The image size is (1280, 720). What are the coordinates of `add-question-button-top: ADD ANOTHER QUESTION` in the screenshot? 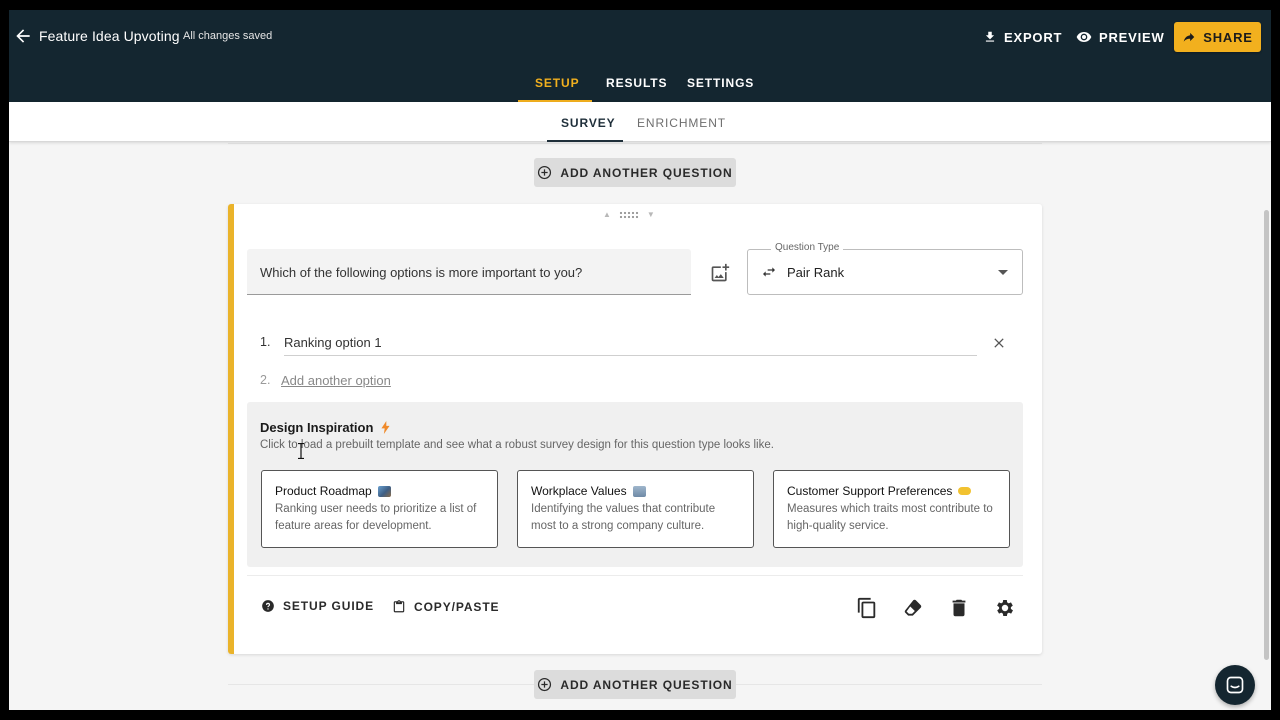 It's located at (635, 172).